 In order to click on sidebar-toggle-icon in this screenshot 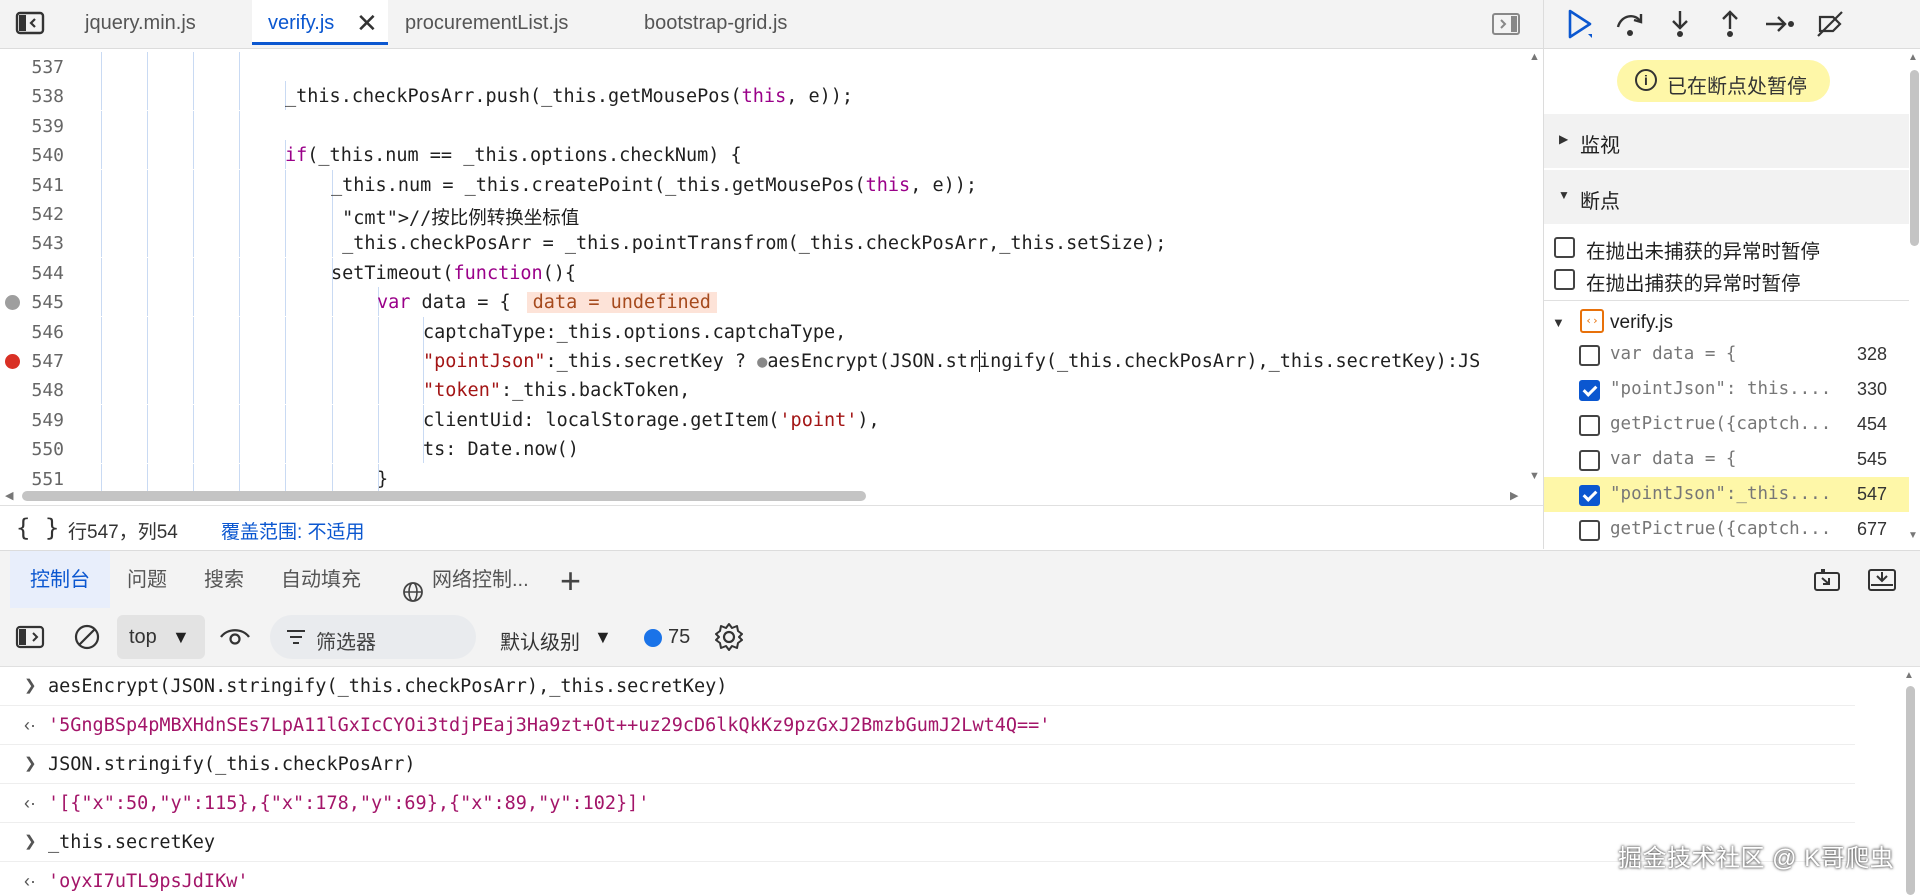, I will do `click(30, 637)`.